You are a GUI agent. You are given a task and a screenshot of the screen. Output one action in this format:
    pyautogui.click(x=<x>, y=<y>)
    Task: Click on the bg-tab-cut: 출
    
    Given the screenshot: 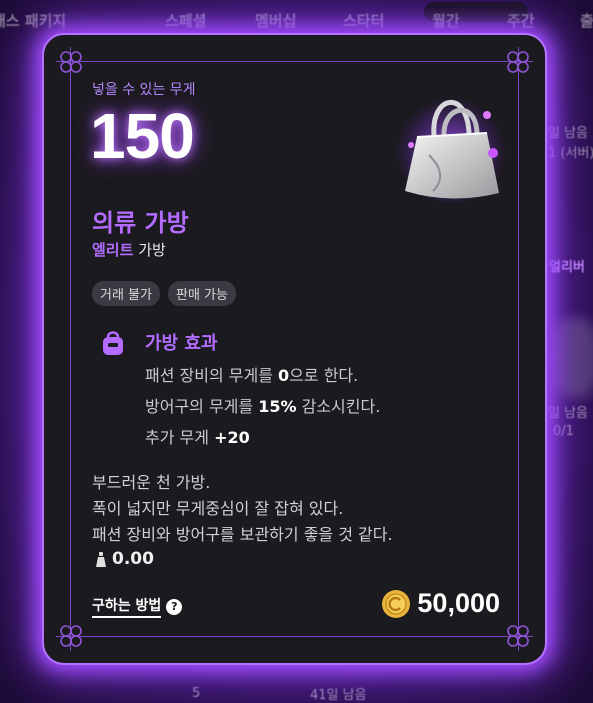 What is the action you would take?
    pyautogui.click(x=586, y=21)
    